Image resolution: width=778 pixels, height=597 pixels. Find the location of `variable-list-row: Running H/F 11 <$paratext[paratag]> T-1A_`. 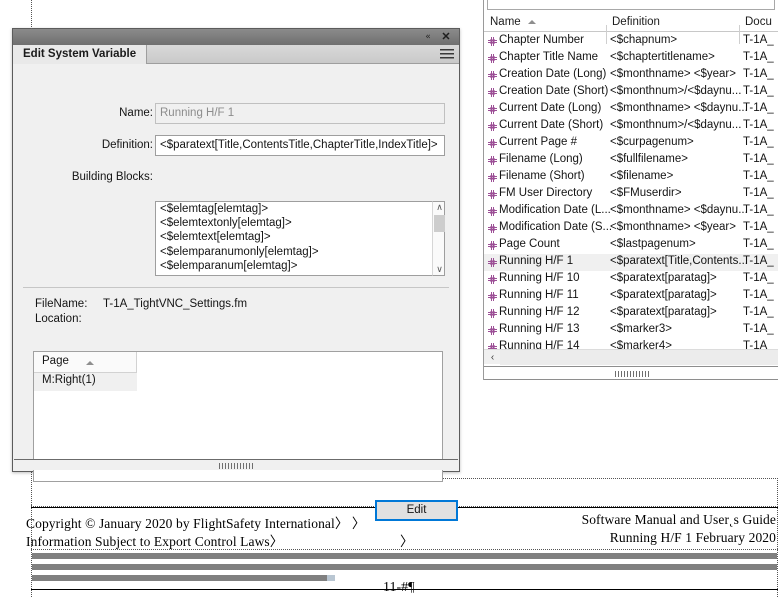

variable-list-row: Running H/F 11 <$paratext[paratag]> T-1A_ is located at coordinates (631, 296).